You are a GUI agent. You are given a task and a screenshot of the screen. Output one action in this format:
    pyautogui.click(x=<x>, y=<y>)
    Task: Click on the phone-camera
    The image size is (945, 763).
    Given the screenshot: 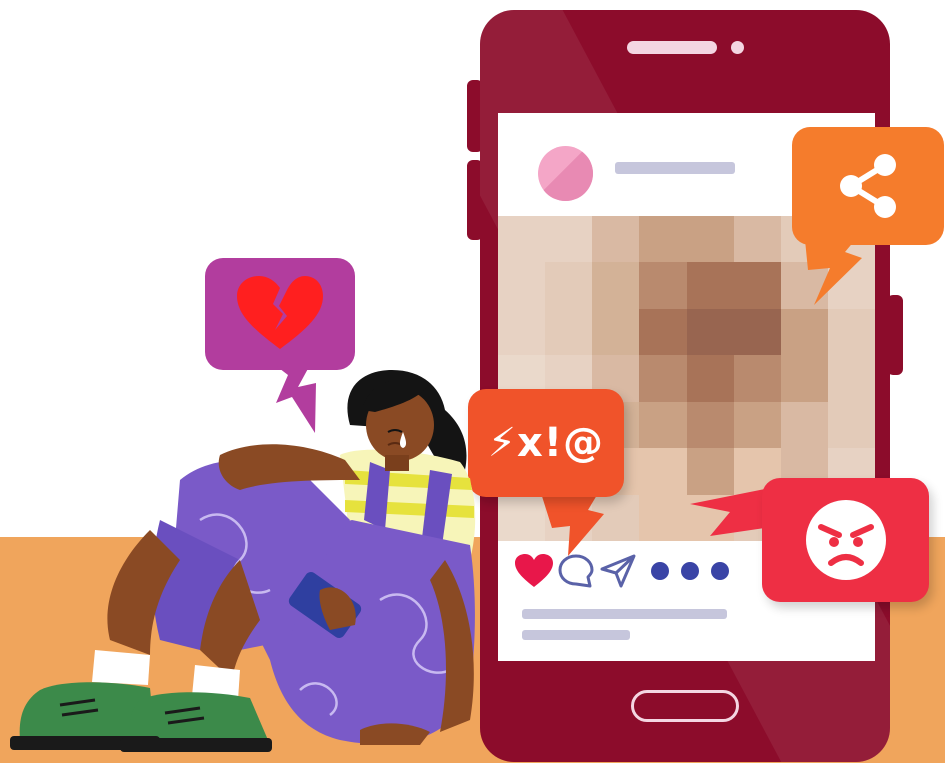 What is the action you would take?
    pyautogui.click(x=737, y=47)
    